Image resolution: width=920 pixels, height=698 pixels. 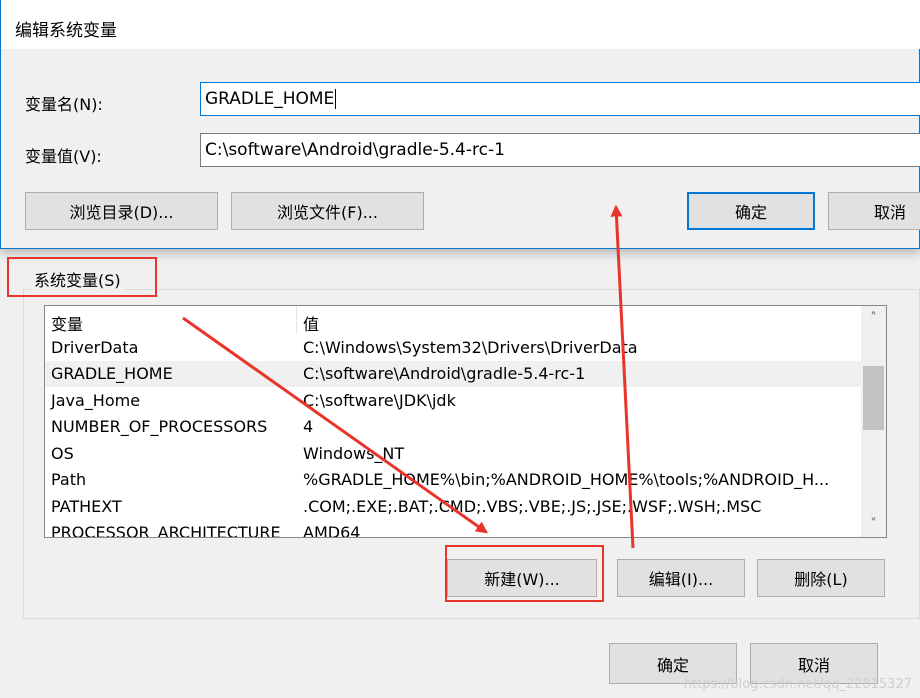 What do you see at coordinates (470, 347) in the screenshot?
I see `variable-value: C:\Windows\System32\Drivers\DriverData` at bounding box center [470, 347].